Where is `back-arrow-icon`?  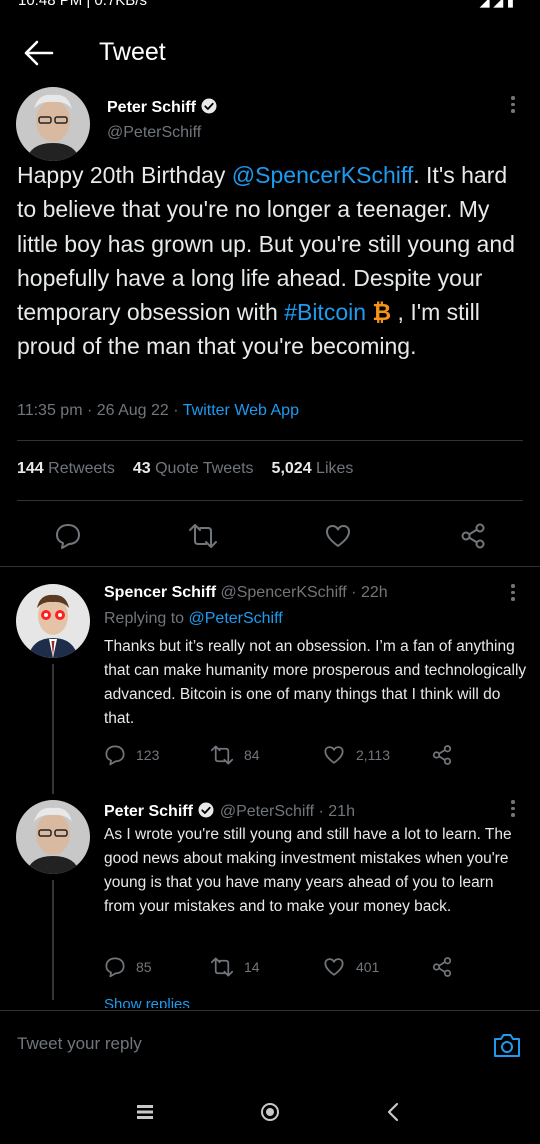
back-arrow-icon is located at coordinates (39, 53).